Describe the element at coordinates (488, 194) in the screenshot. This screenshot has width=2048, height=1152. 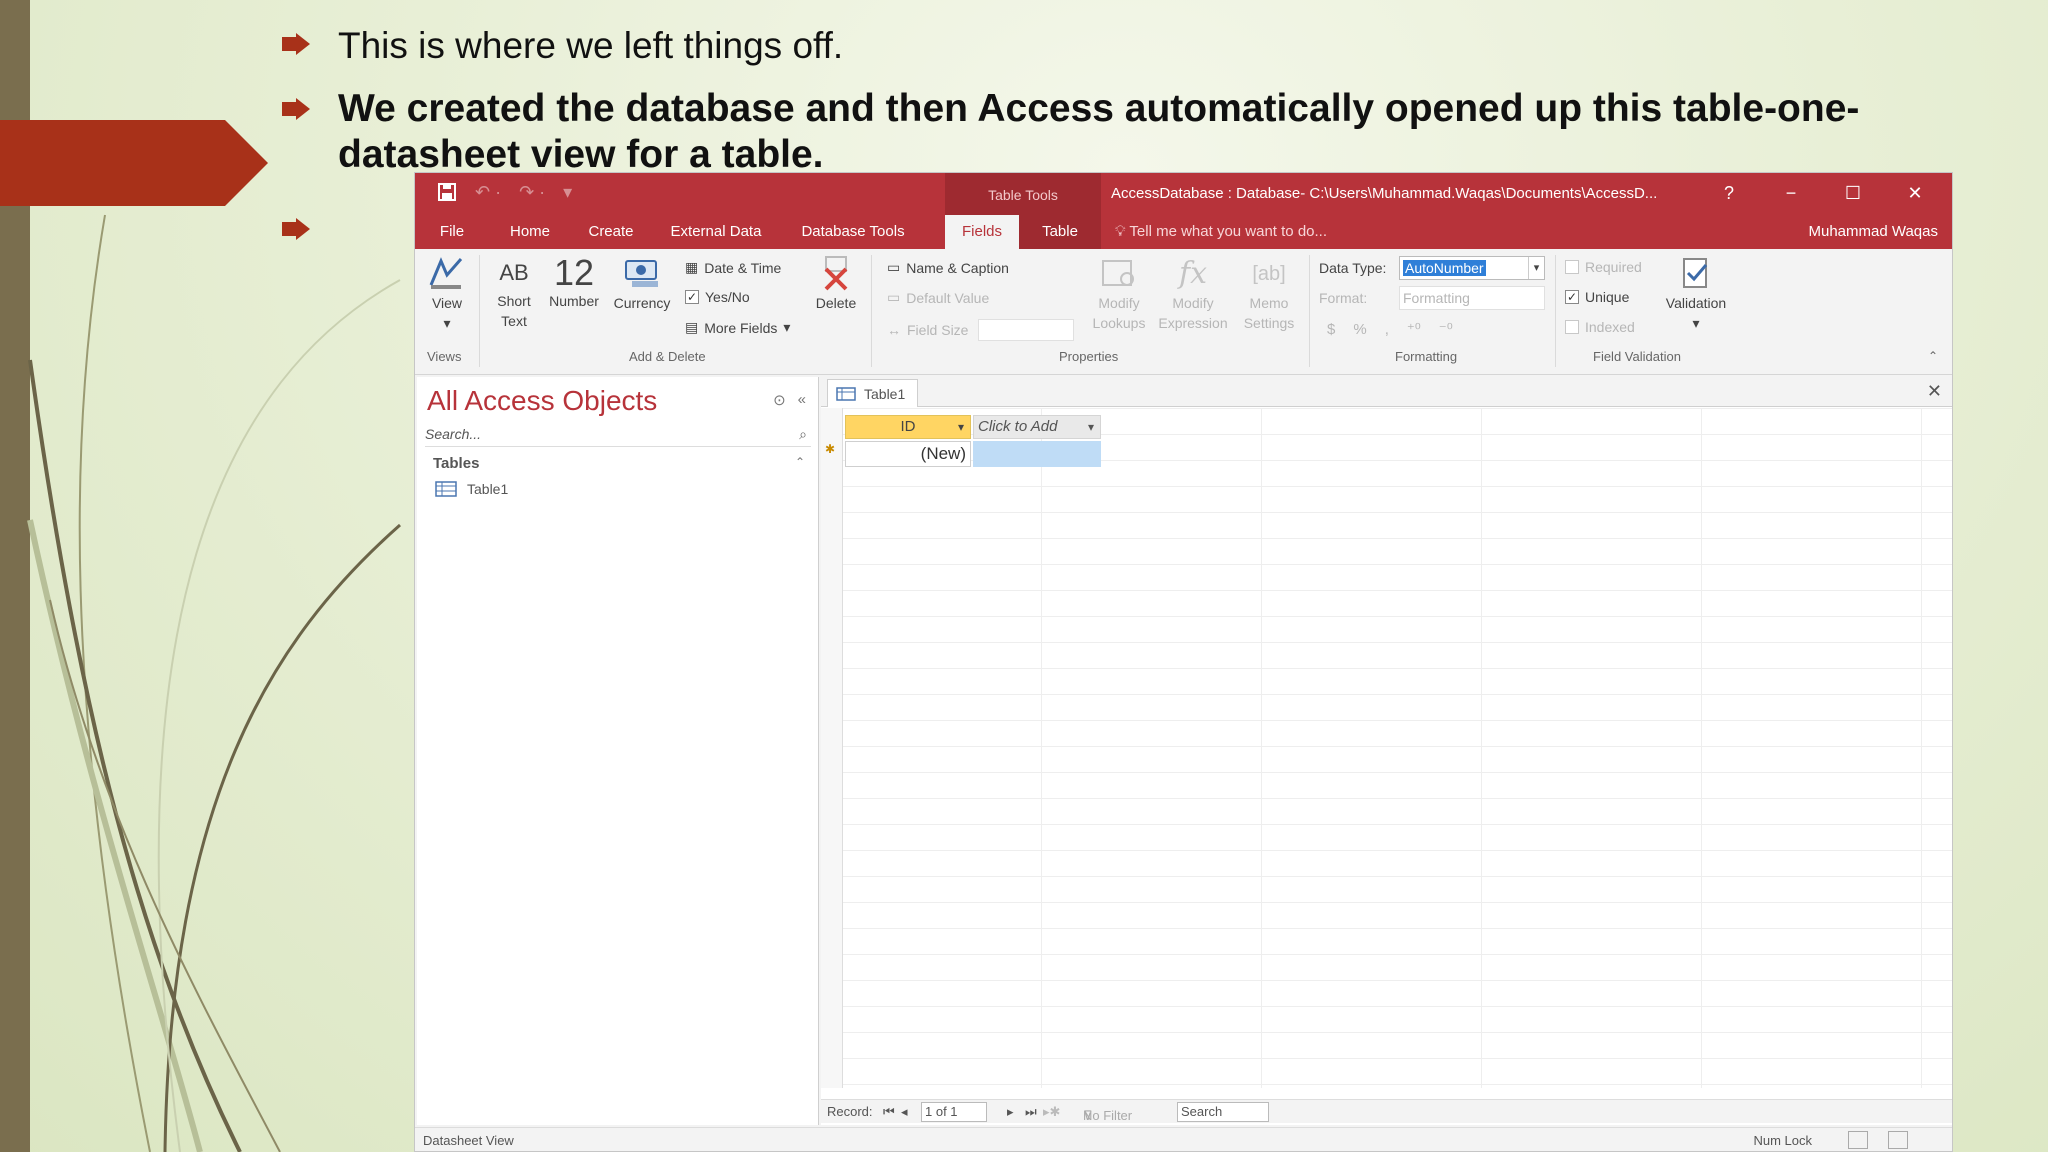
I see `undo-icon: ↶ ·` at that location.